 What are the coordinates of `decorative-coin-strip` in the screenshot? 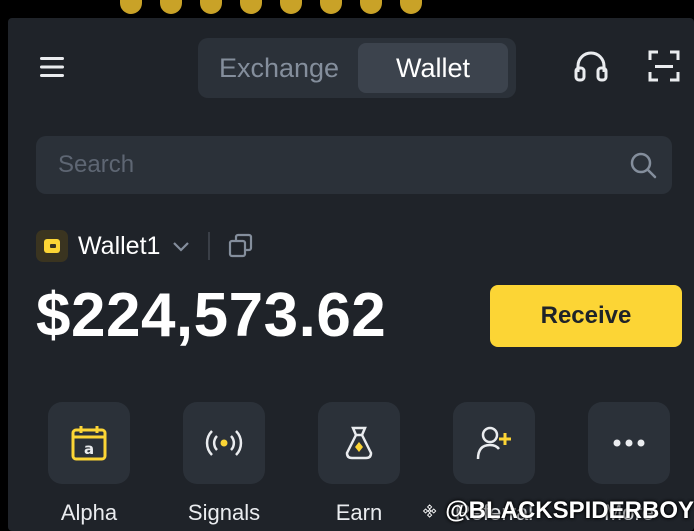 It's located at (280, 7).